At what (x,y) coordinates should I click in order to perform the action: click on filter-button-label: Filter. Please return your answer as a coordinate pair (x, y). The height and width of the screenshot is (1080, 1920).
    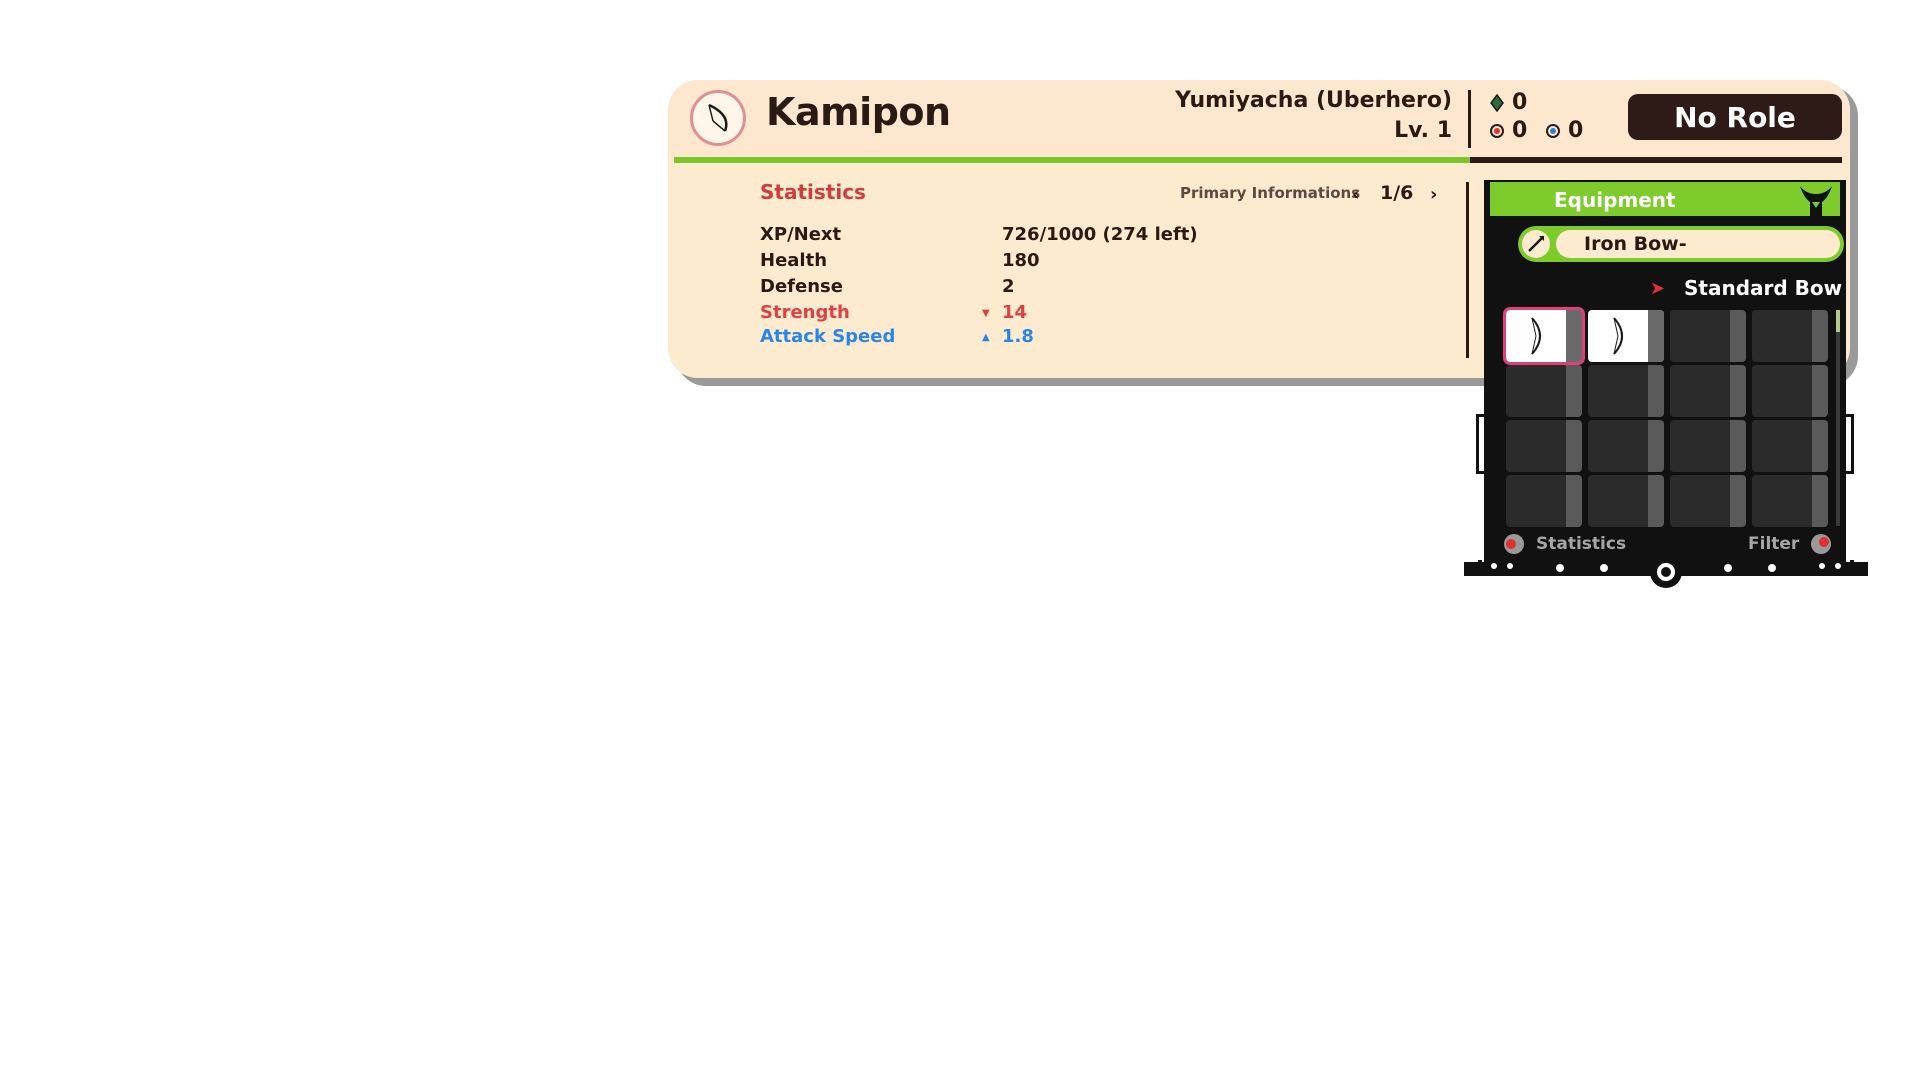
    Looking at the image, I should click on (1774, 544).